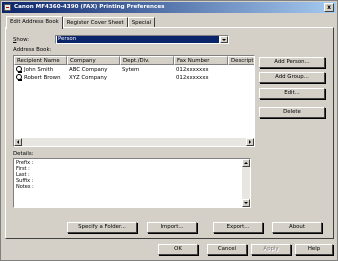 This screenshot has width=338, height=261. Describe the element at coordinates (178, 249) in the screenshot. I see `ok-button: OK` at that location.